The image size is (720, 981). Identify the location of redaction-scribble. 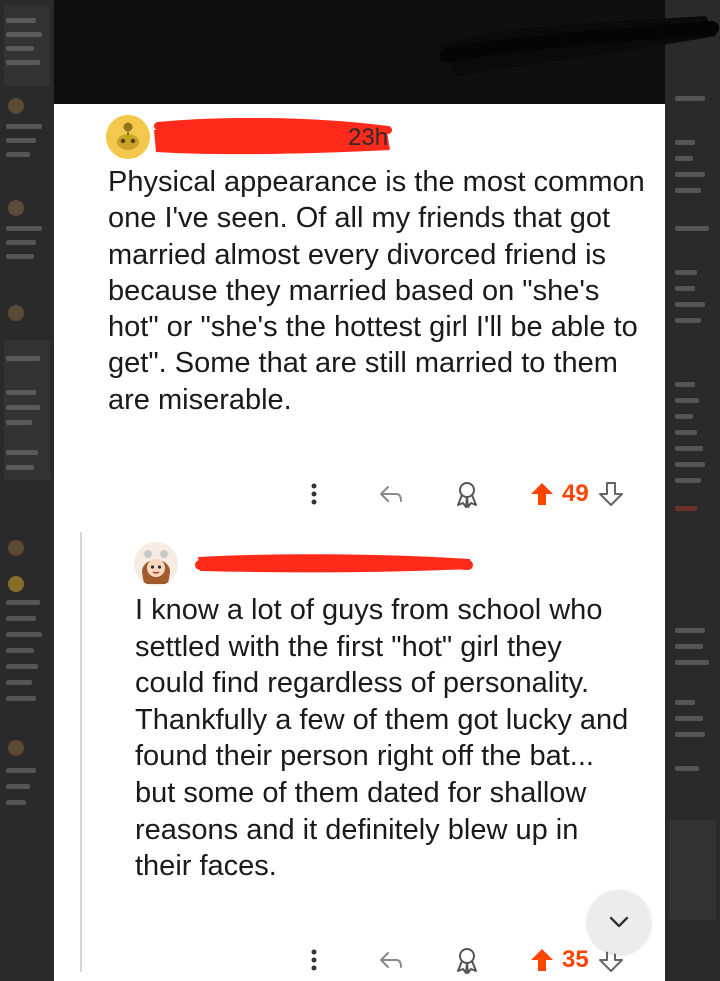
(579, 46).